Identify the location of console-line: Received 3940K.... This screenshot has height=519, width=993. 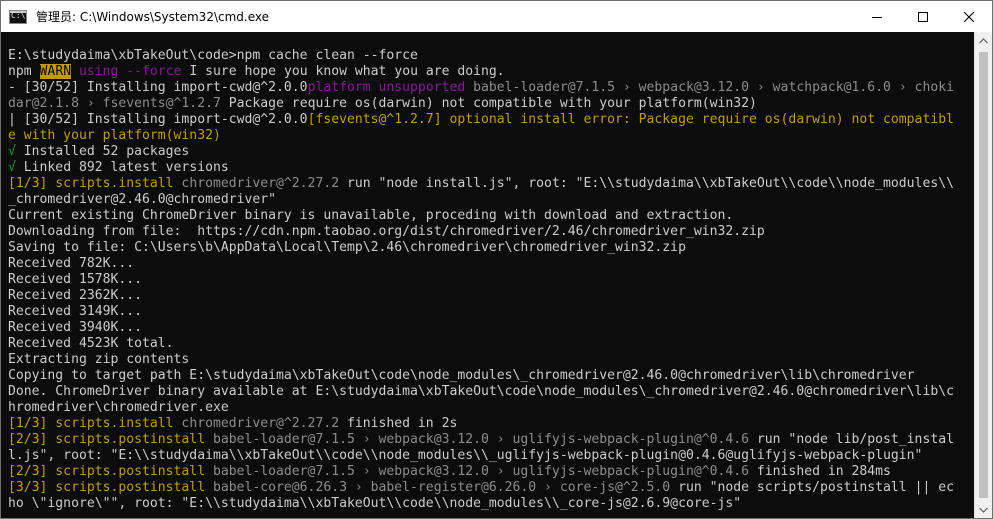
(481, 328).